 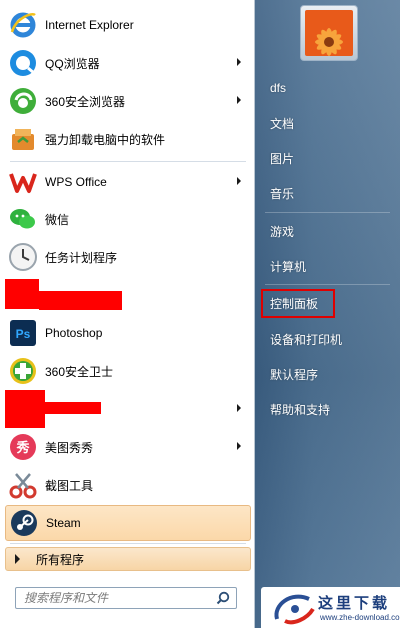 What do you see at coordinates (69, 447) in the screenshot?
I see `program-label: 美图秀秀` at bounding box center [69, 447].